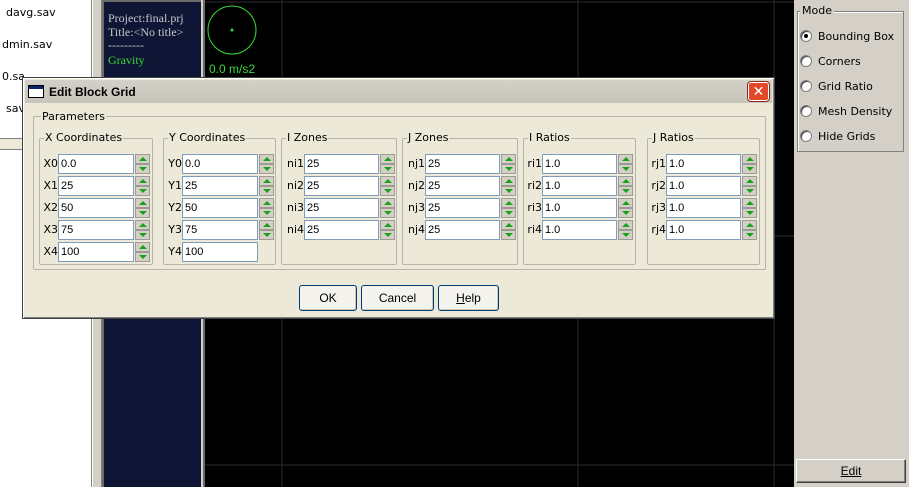 Image resolution: width=909 pixels, height=487 pixels. I want to click on ri4-spinner, so click(625, 229).